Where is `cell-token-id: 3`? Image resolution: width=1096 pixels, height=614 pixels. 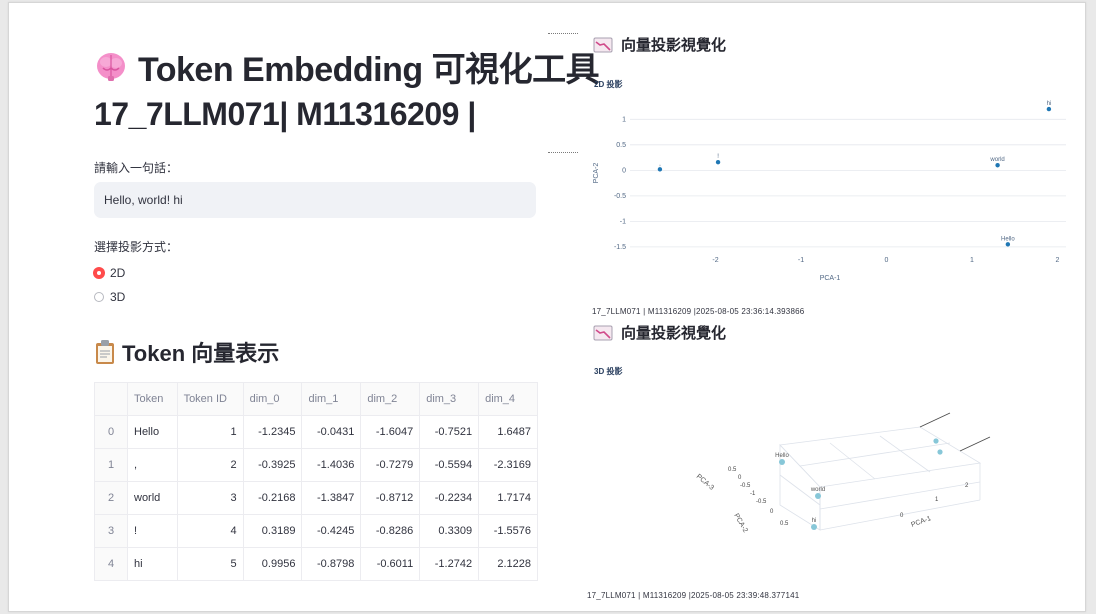
cell-token-id: 3 is located at coordinates (210, 498).